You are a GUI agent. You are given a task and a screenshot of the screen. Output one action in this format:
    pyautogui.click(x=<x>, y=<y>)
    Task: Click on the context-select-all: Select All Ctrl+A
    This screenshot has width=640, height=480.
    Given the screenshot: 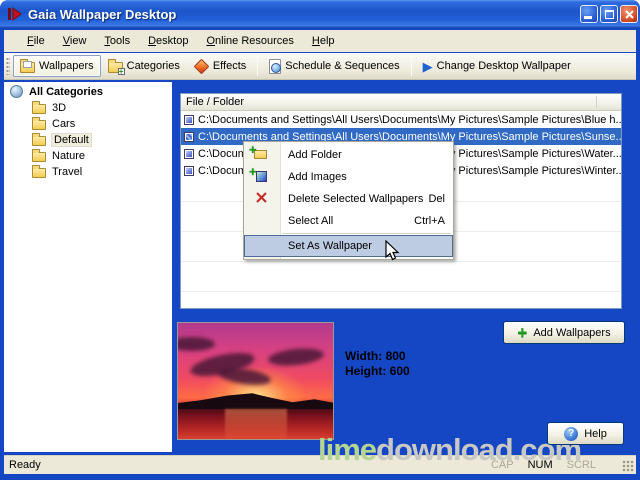 What is the action you would take?
    pyautogui.click(x=348, y=221)
    